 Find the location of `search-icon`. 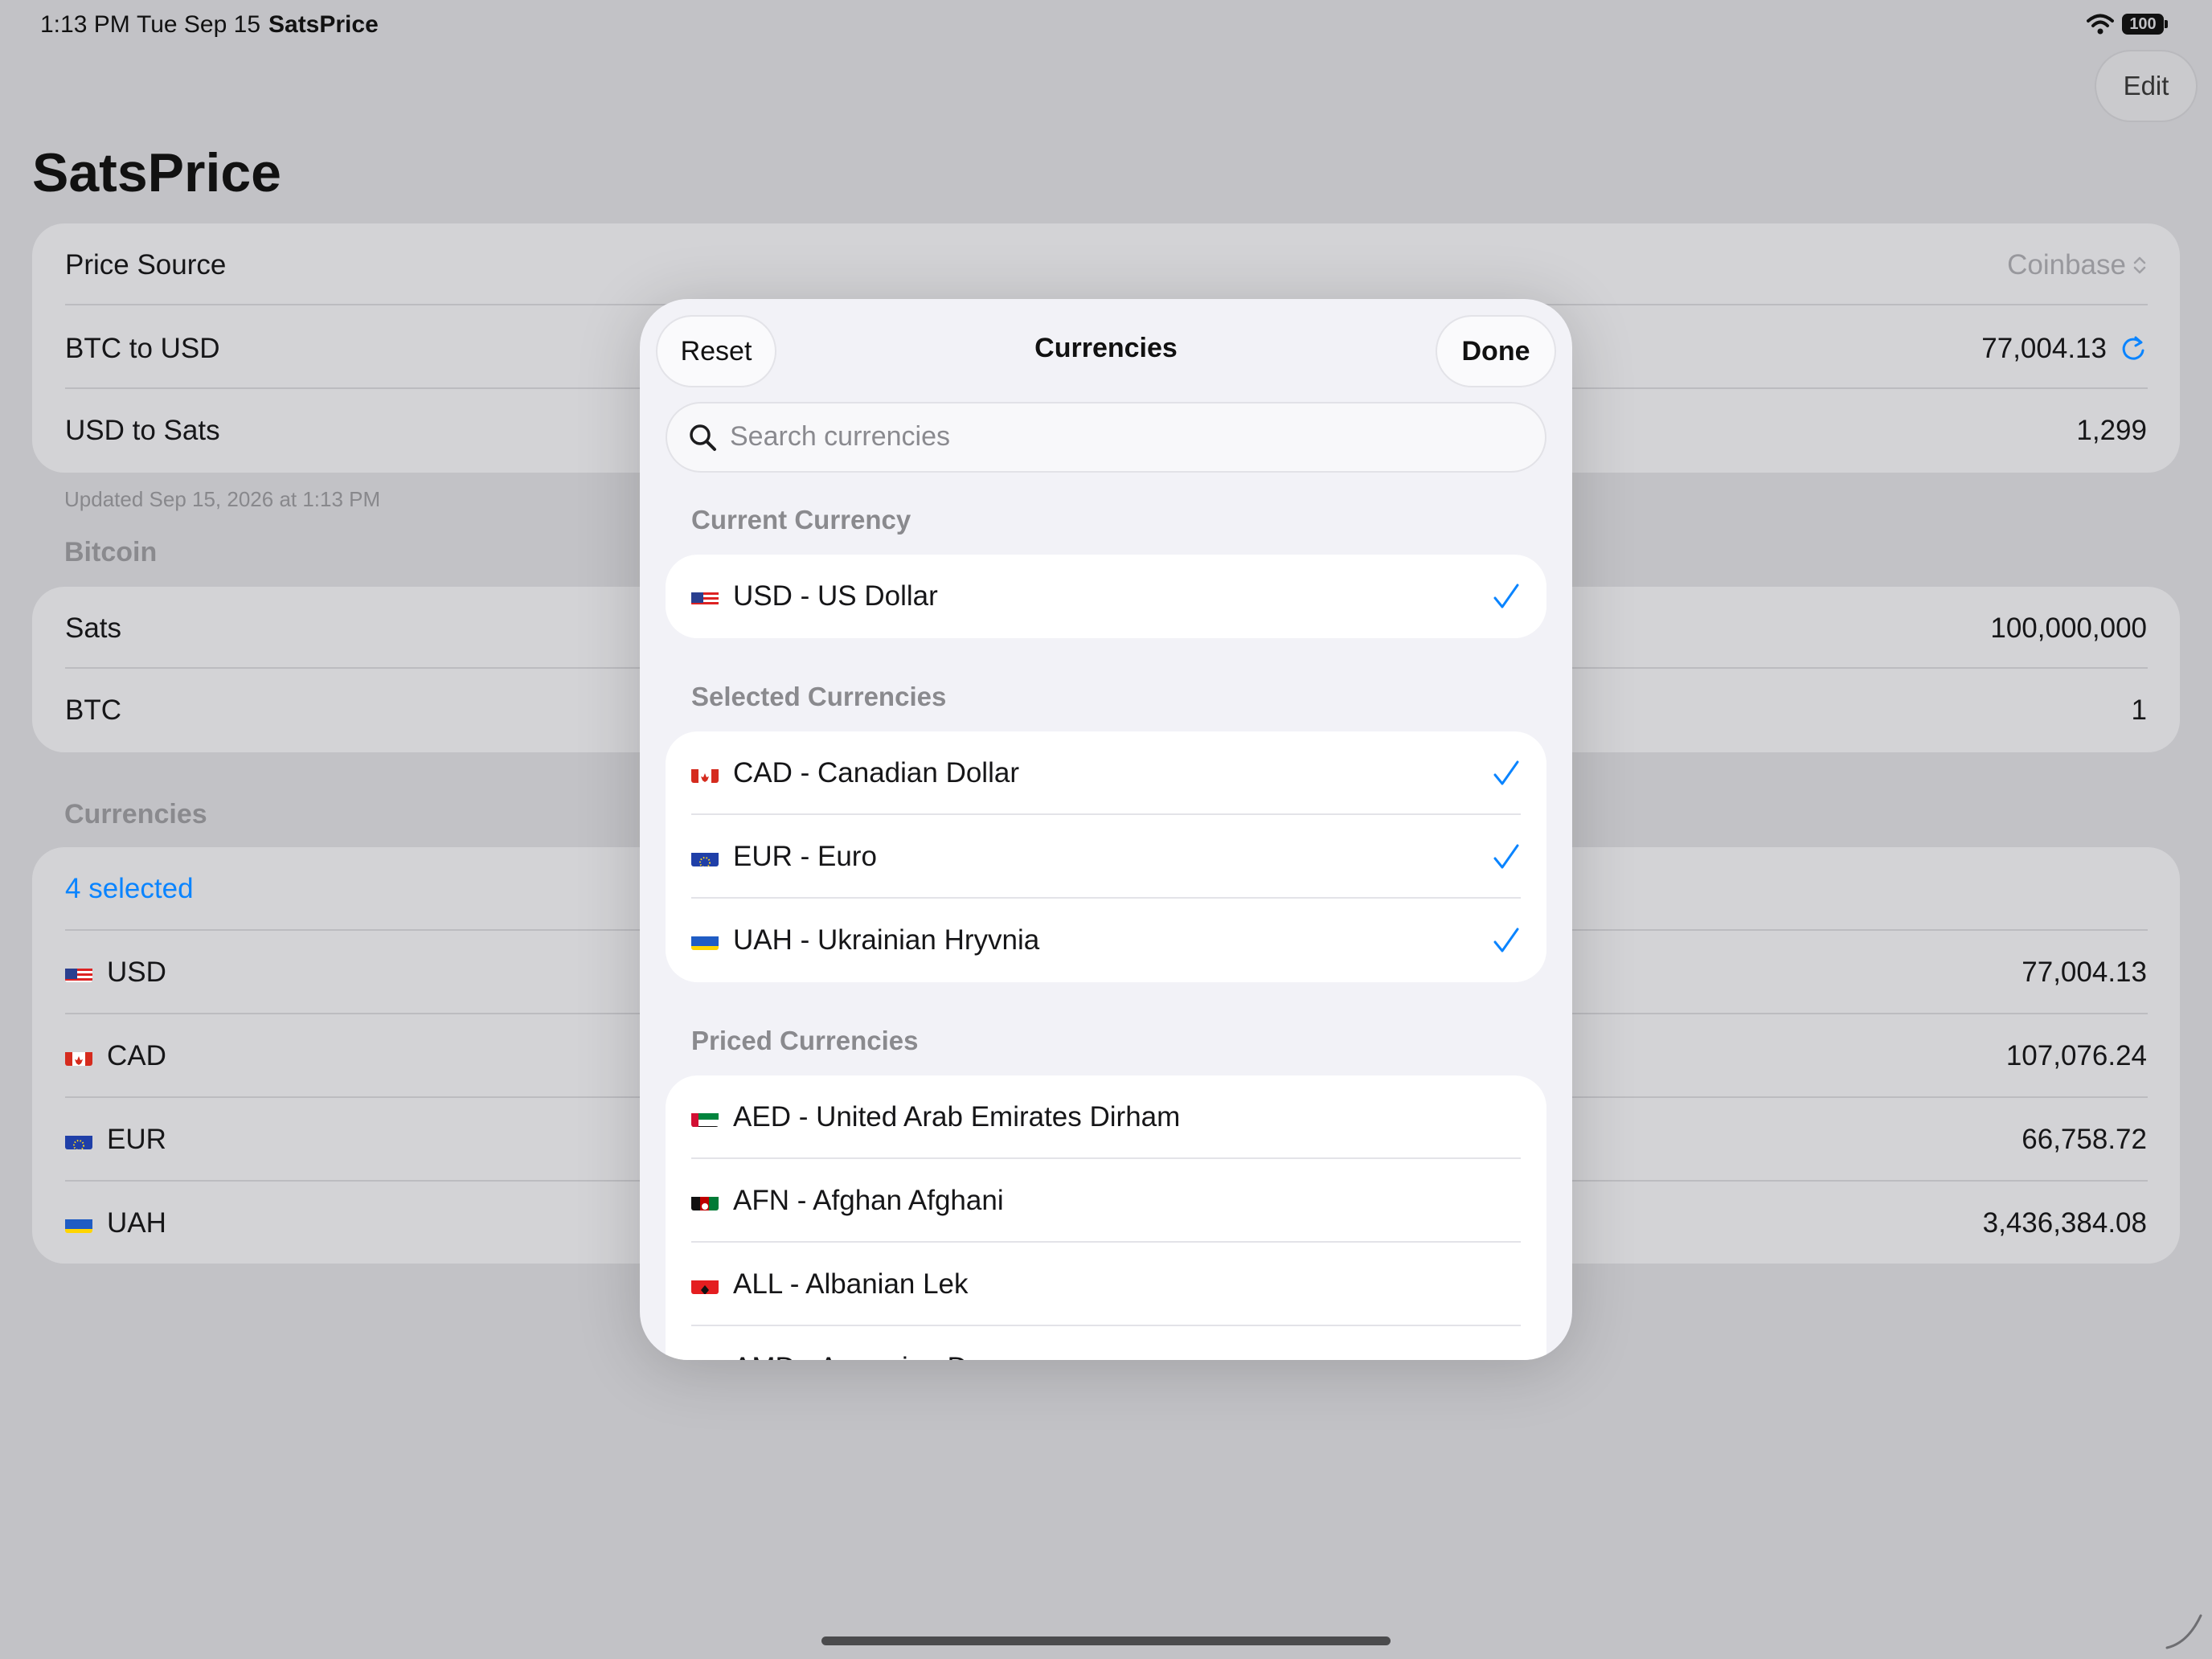

search-icon is located at coordinates (703, 437).